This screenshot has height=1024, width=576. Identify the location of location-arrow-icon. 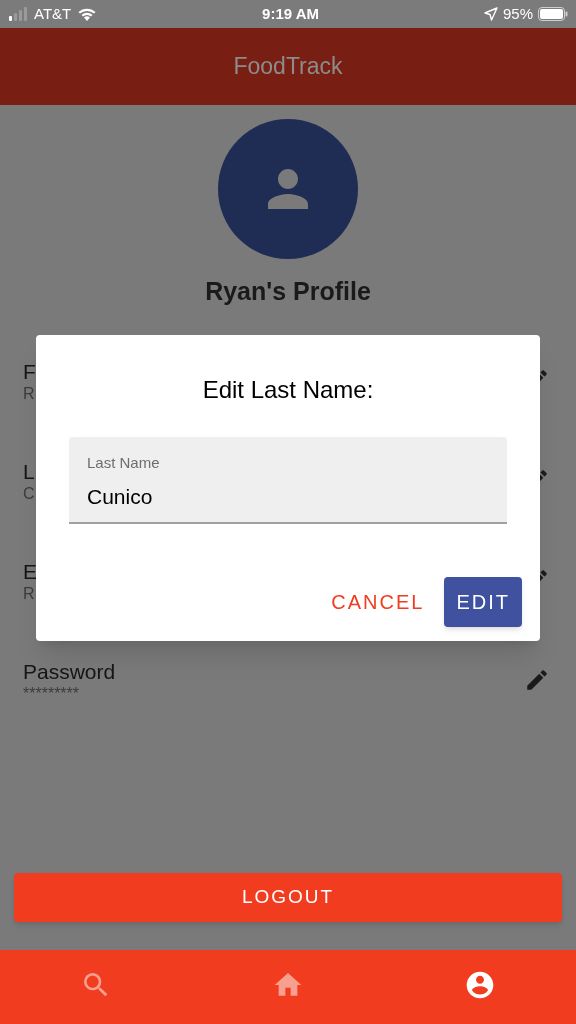
(490, 14).